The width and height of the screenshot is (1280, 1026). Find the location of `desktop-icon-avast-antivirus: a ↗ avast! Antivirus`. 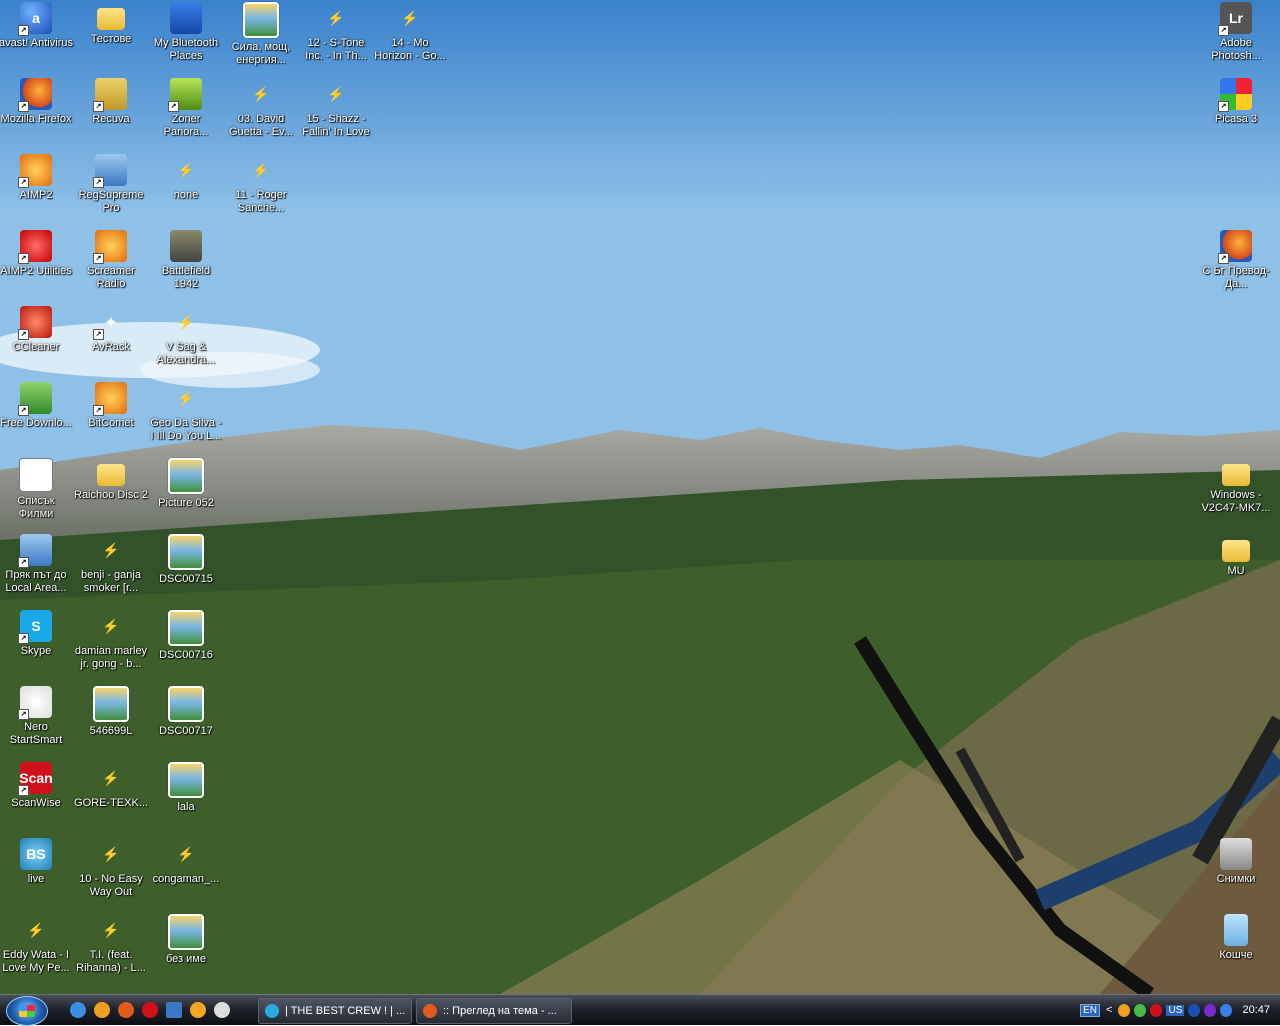

desktop-icon-avast-antivirus: a ↗ avast! Antivirus is located at coordinates (36, 26).